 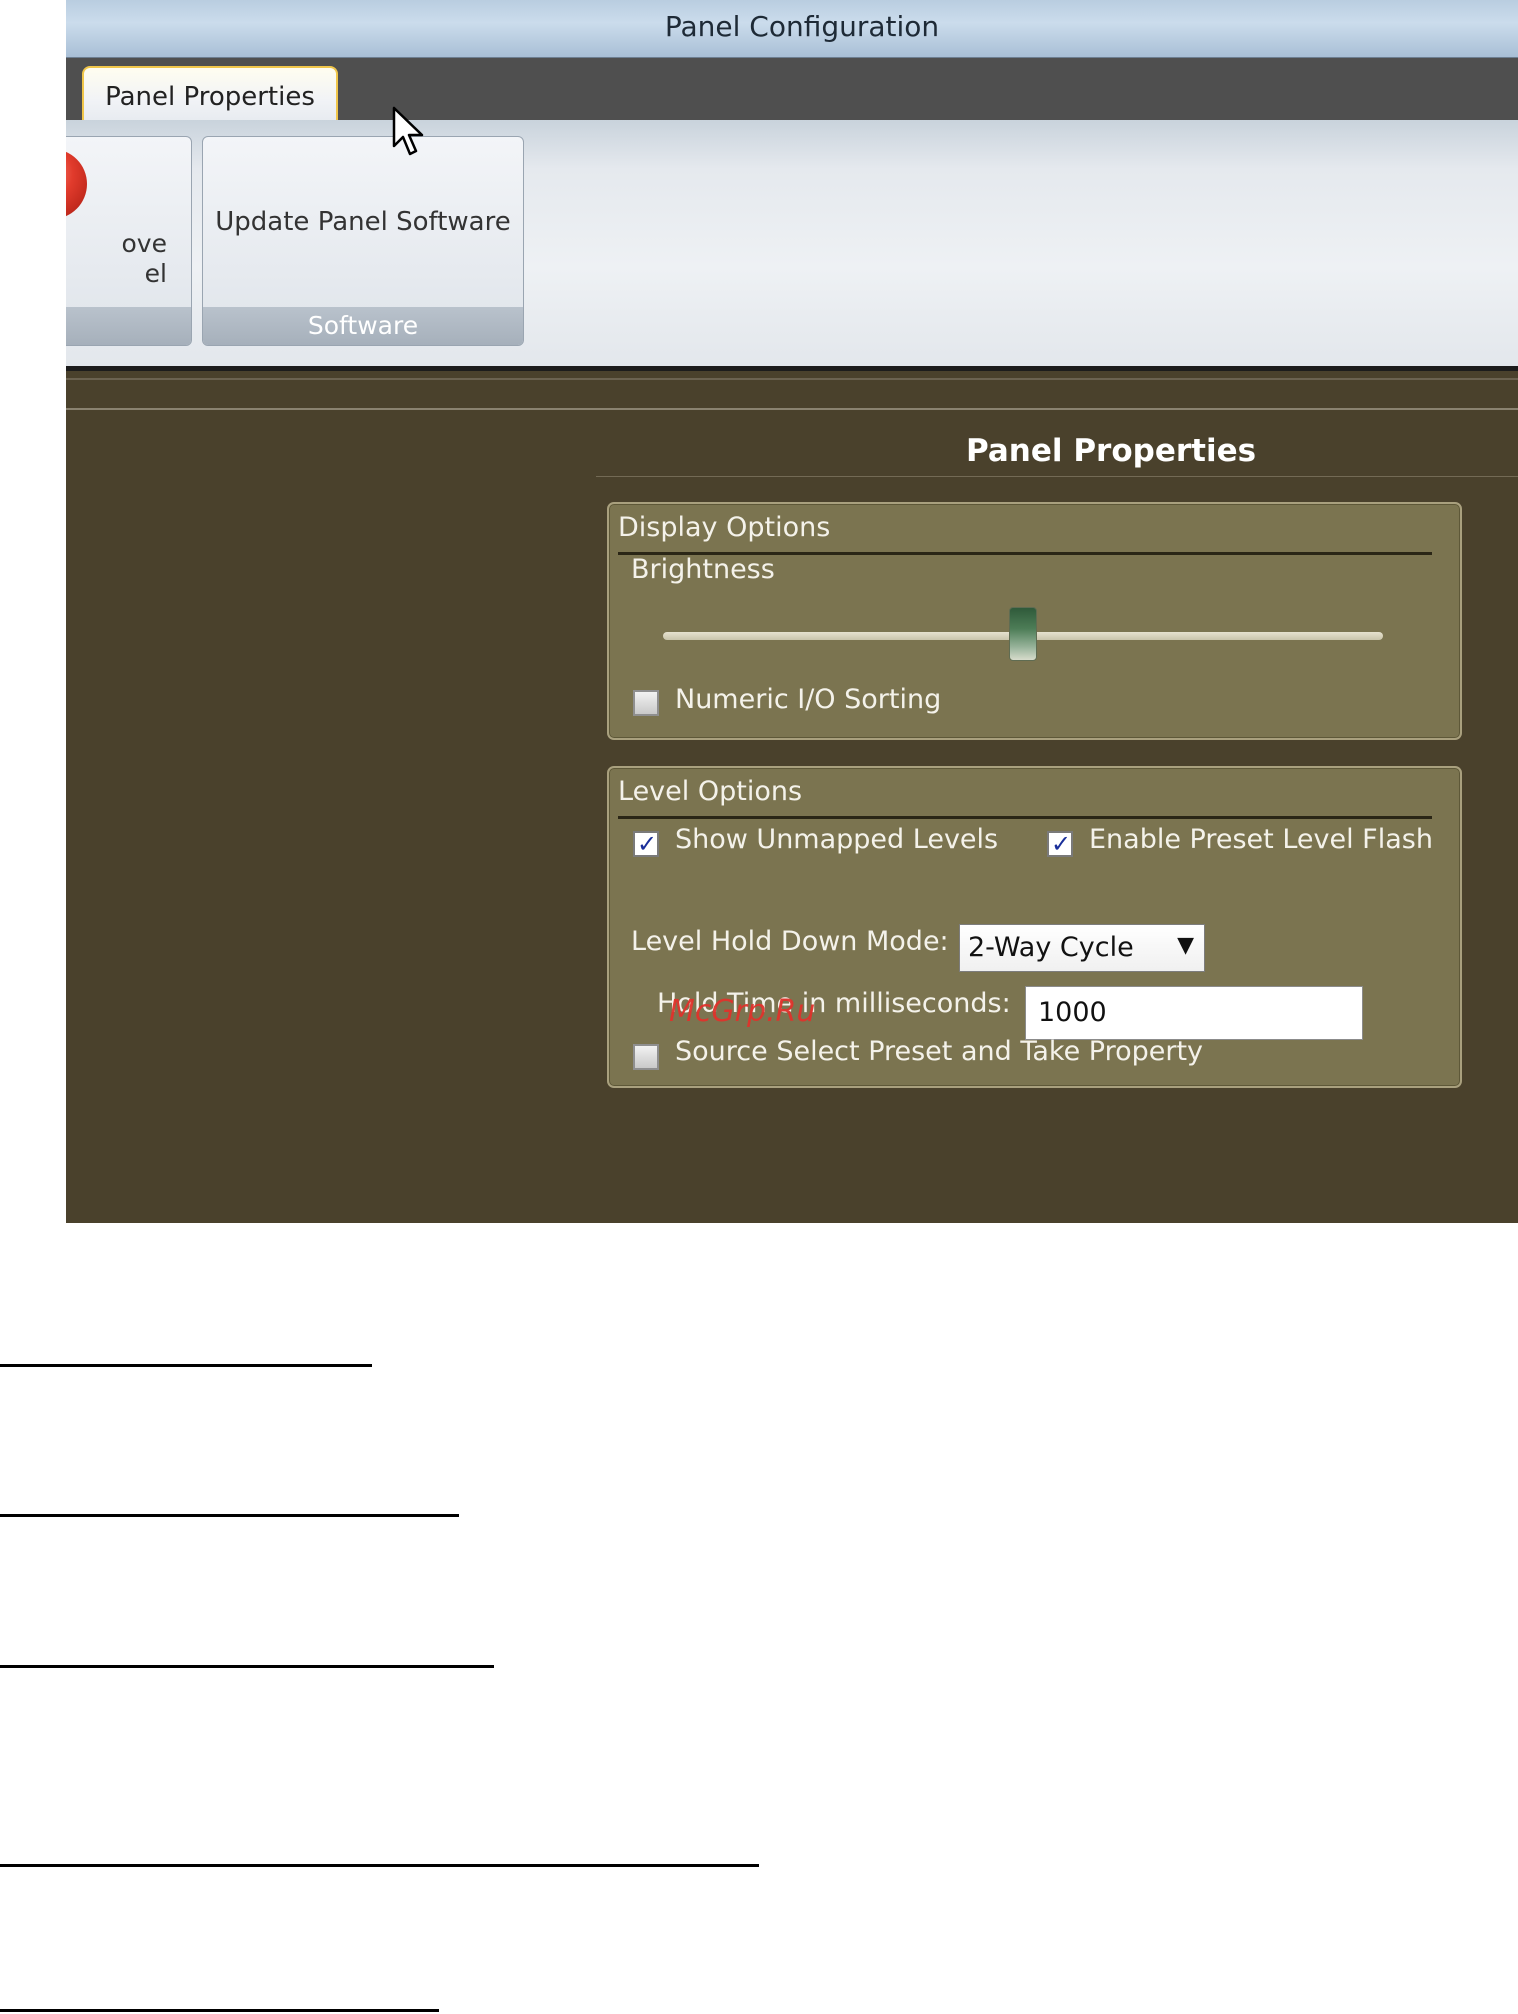 I want to click on hold-down-mode-value: 2-Way Cycle, so click(x=1051, y=947).